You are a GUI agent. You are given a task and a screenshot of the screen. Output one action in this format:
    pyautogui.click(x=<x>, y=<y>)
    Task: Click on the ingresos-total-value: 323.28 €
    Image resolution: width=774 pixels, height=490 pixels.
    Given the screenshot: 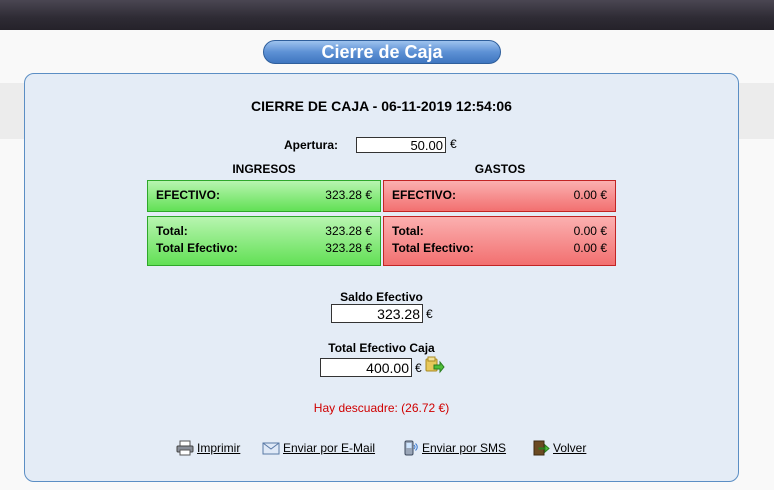 What is the action you would take?
    pyautogui.click(x=348, y=231)
    